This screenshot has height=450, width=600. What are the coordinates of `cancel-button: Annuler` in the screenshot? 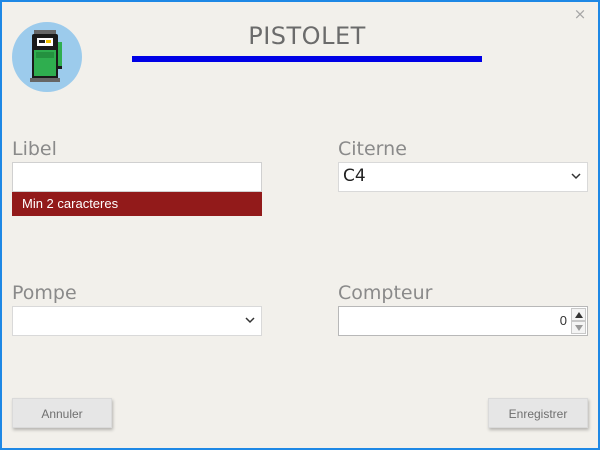 It's located at (62, 413).